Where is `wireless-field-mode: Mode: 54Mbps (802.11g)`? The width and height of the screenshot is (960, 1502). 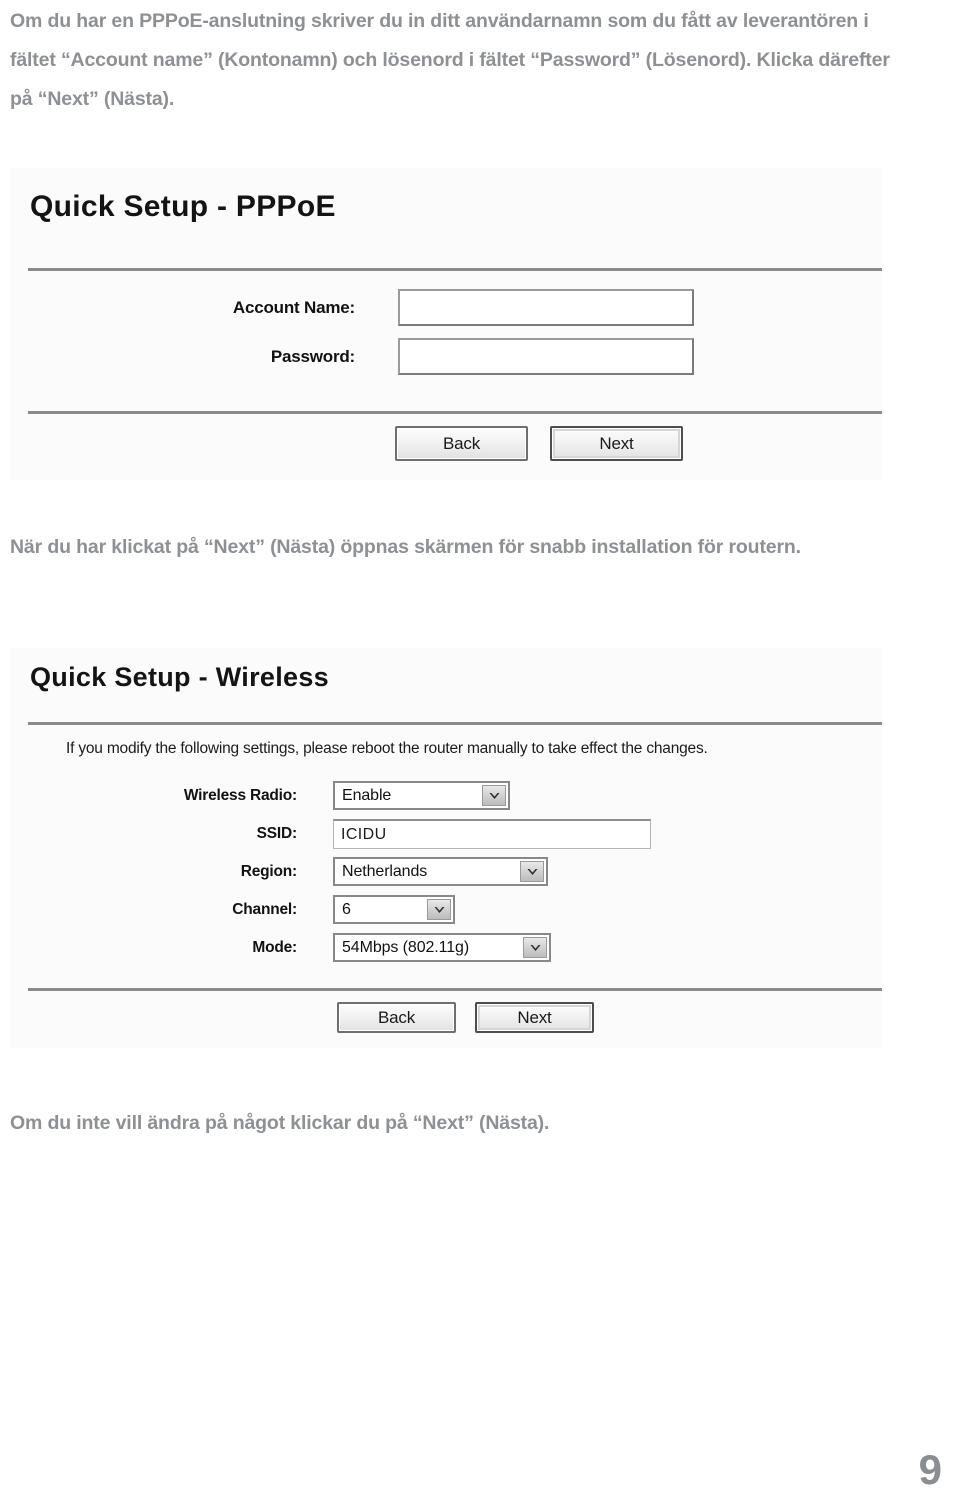 wireless-field-mode: Mode: 54Mbps (802.11g) is located at coordinates (360, 947).